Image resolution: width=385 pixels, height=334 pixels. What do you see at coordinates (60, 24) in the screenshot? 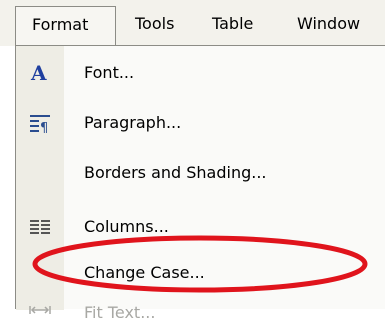
I see `menu-format-label: Format` at bounding box center [60, 24].